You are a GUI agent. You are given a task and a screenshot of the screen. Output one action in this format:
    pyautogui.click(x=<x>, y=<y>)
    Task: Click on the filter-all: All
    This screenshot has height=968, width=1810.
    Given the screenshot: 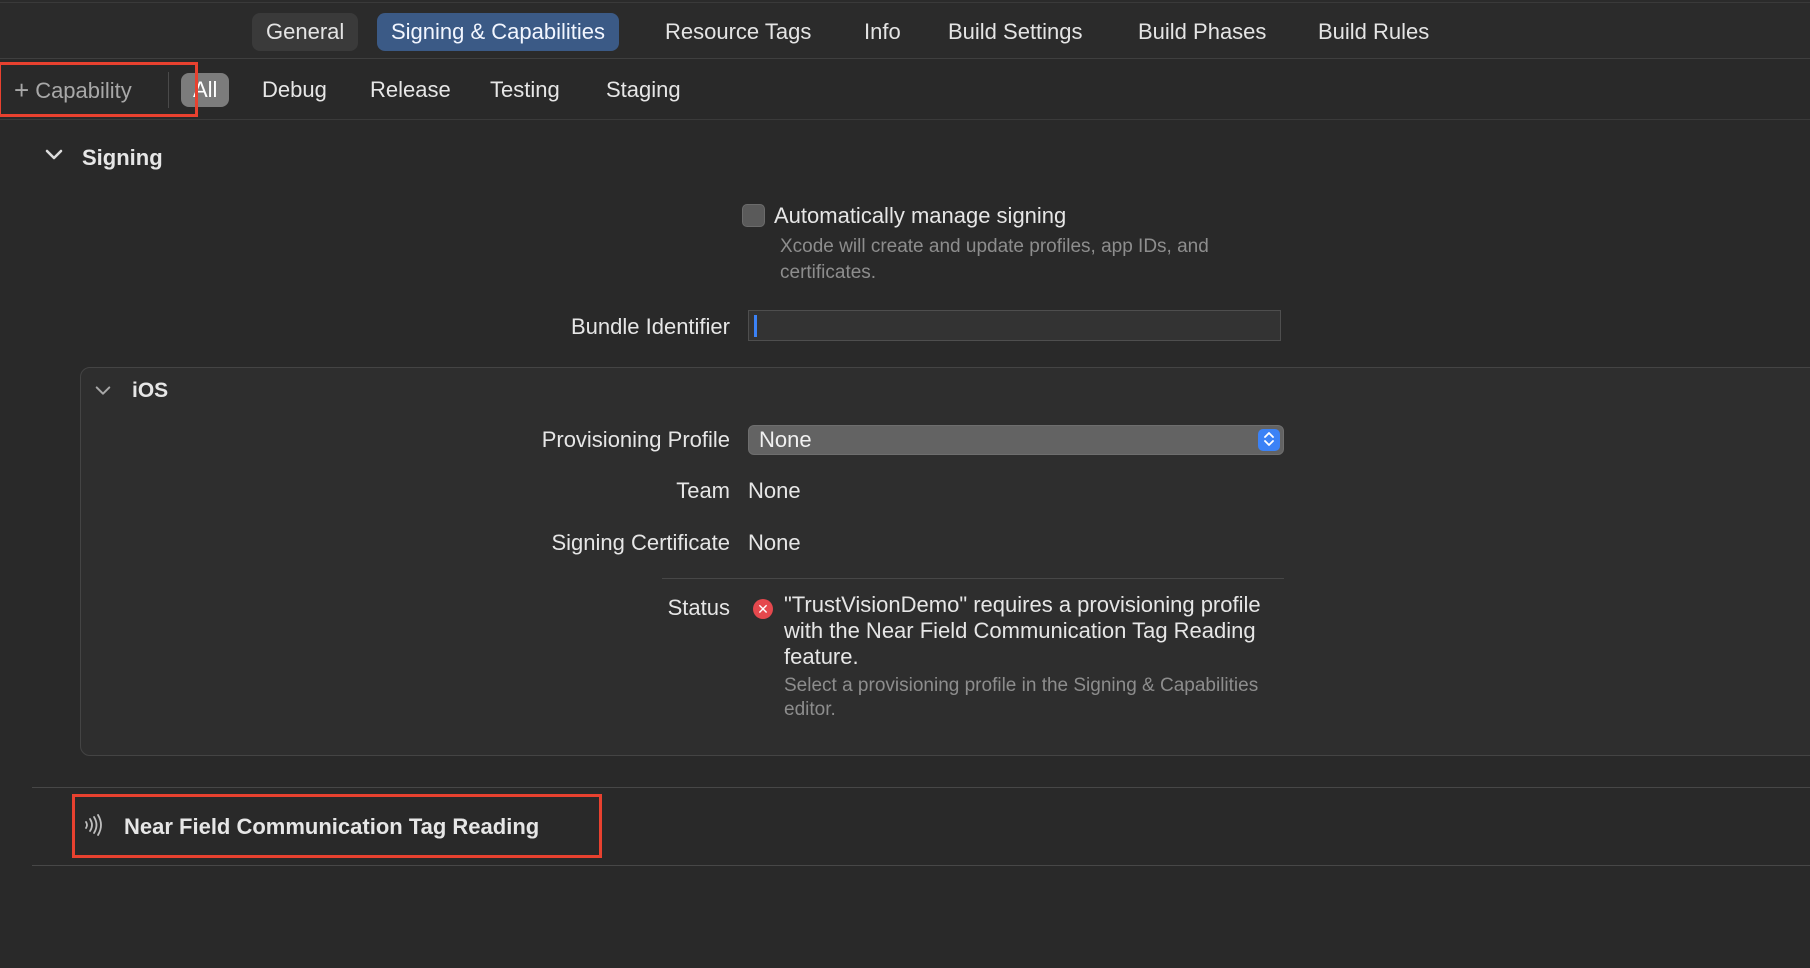 What is the action you would take?
    pyautogui.click(x=205, y=90)
    